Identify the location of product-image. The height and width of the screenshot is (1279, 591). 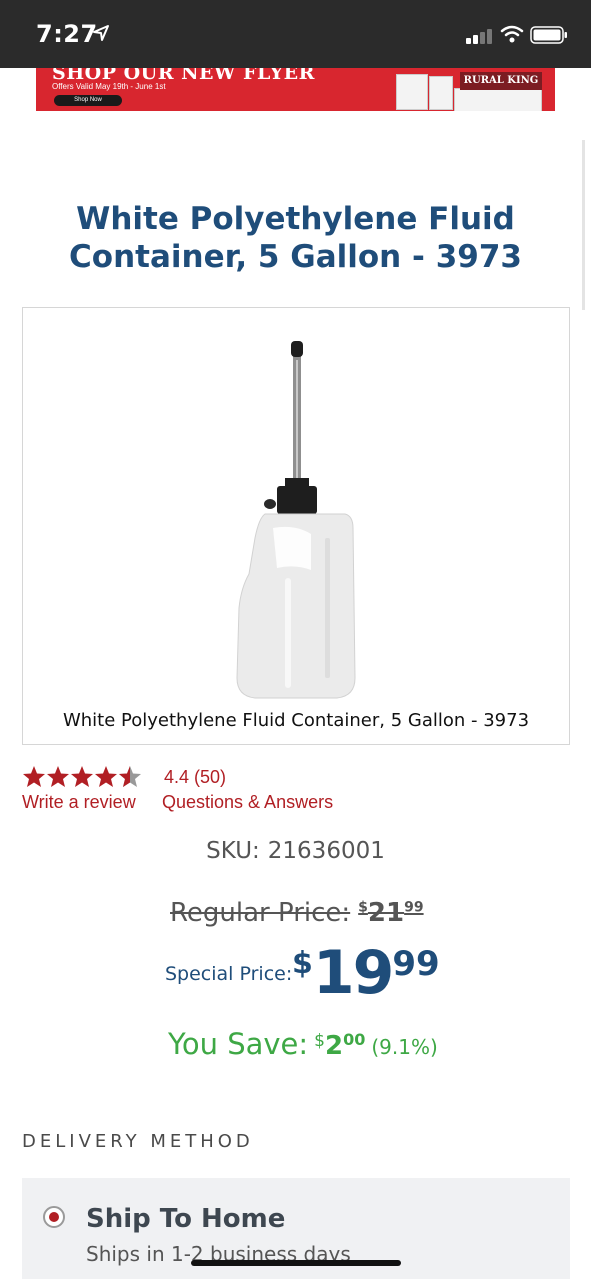
(296, 520).